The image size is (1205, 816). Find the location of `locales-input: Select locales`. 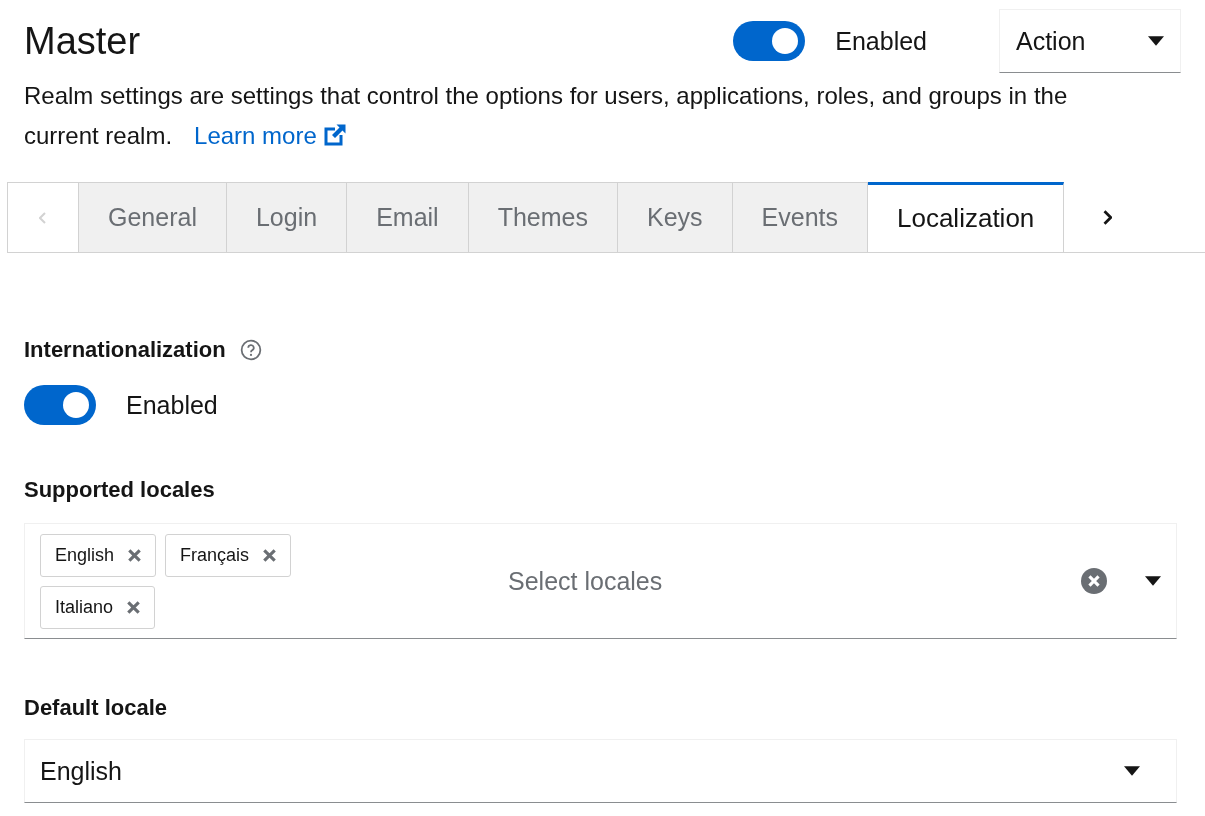

locales-input: Select locales is located at coordinates (793, 581).